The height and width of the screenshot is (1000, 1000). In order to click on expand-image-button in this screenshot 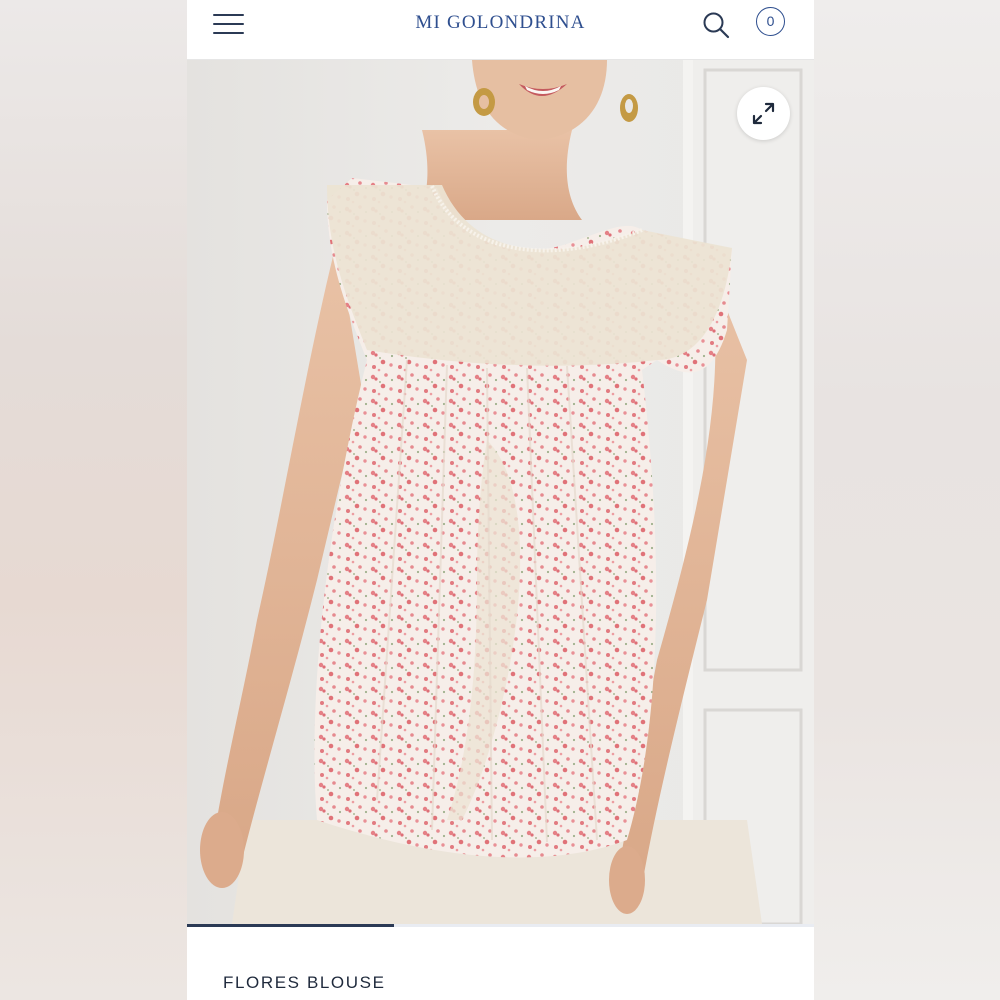, I will do `click(763, 113)`.